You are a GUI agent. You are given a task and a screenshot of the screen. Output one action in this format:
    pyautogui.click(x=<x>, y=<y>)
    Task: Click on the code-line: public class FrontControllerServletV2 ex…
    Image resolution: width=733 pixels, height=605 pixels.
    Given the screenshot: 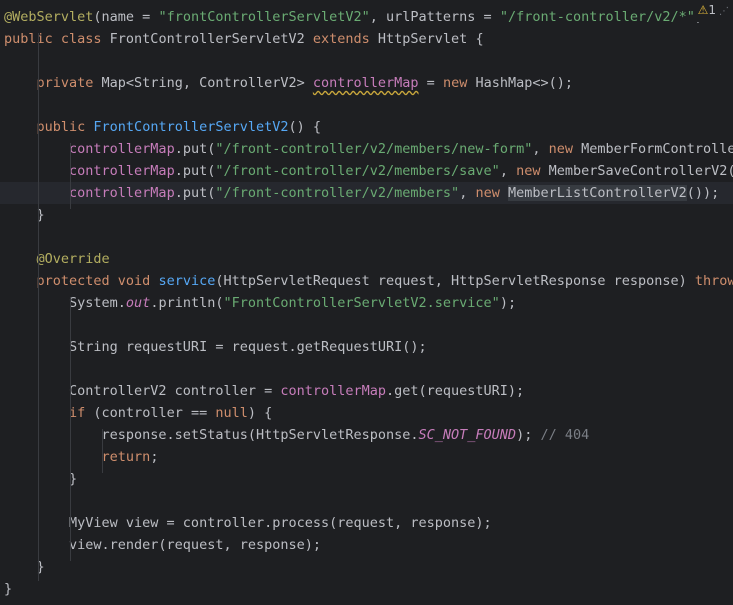 What is the action you would take?
    pyautogui.click(x=366, y=39)
    